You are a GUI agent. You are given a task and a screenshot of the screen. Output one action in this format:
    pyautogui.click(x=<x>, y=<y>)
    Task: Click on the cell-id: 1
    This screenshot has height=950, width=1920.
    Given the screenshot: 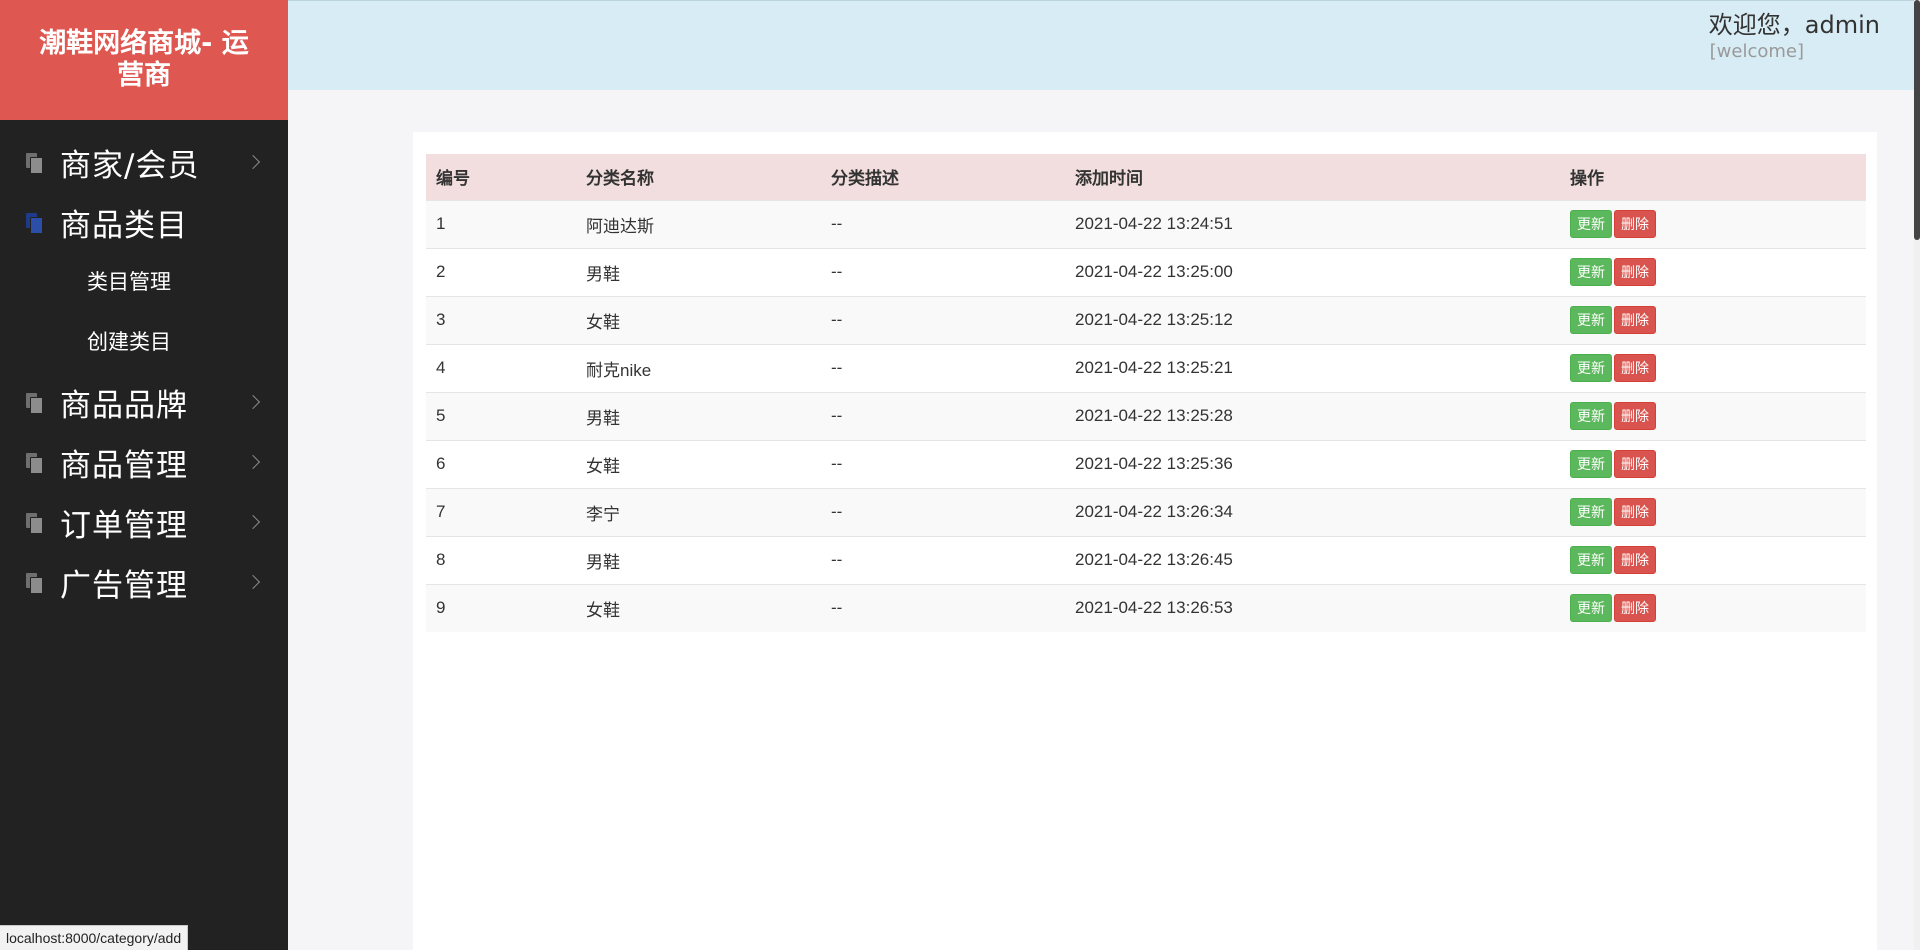 What is the action you would take?
    pyautogui.click(x=441, y=223)
    